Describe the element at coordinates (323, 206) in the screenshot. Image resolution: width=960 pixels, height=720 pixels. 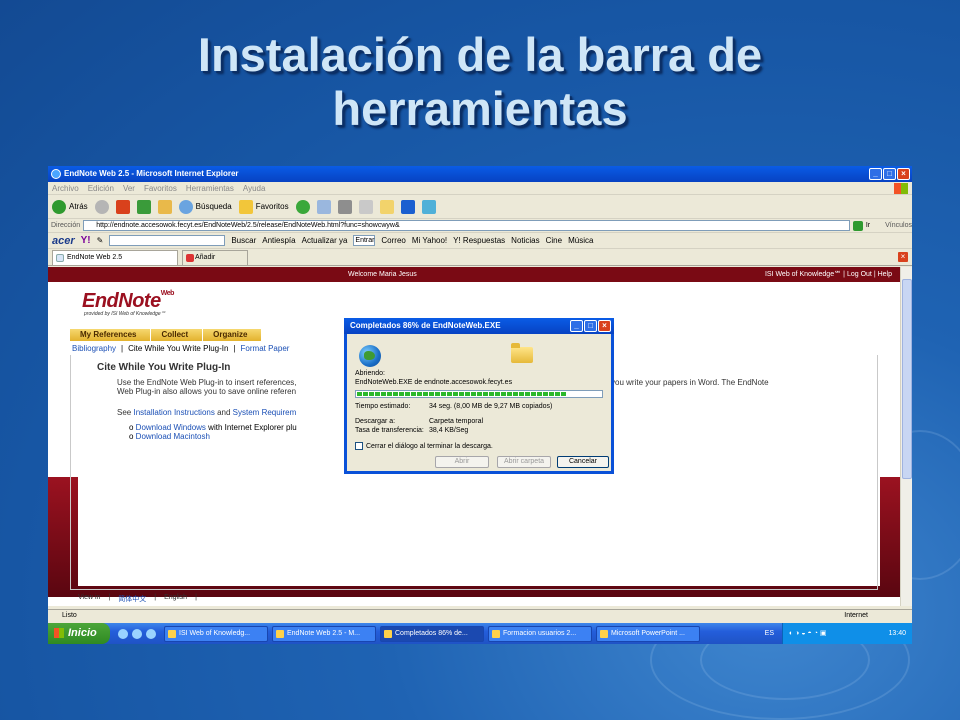
I see `mail-icon` at that location.